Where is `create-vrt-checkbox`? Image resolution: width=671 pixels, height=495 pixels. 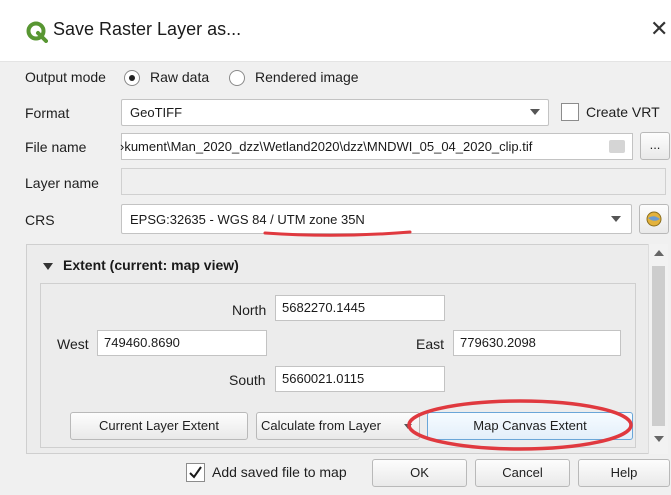 create-vrt-checkbox is located at coordinates (570, 112).